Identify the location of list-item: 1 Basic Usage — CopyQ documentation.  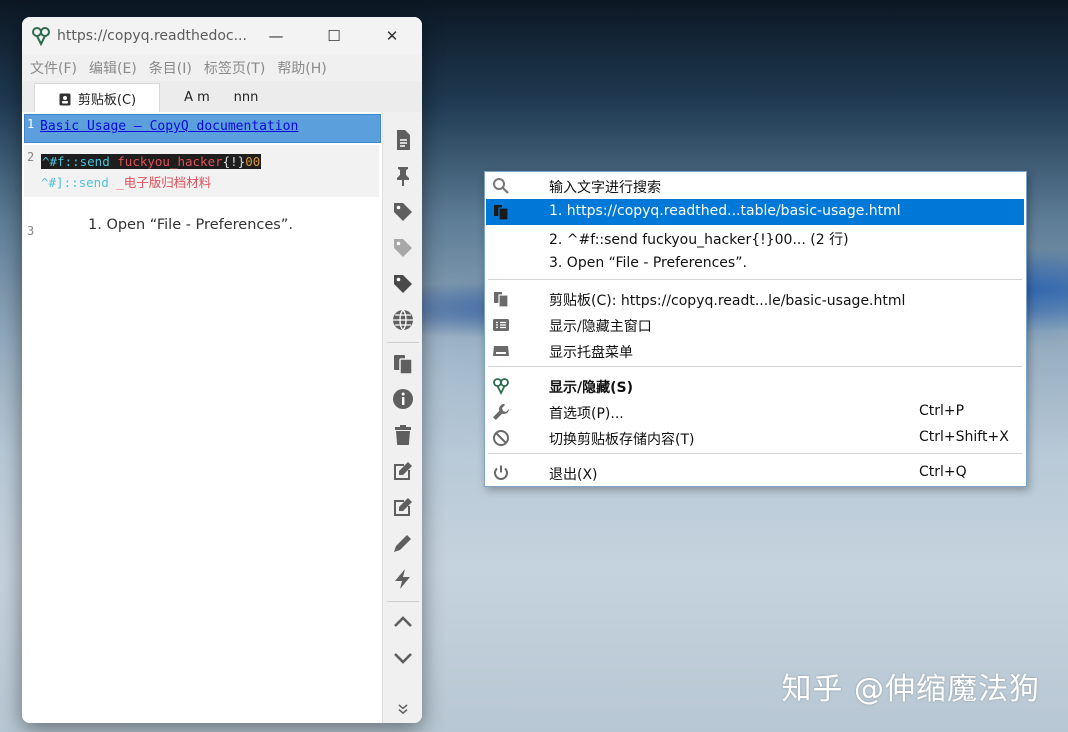
(202, 128).